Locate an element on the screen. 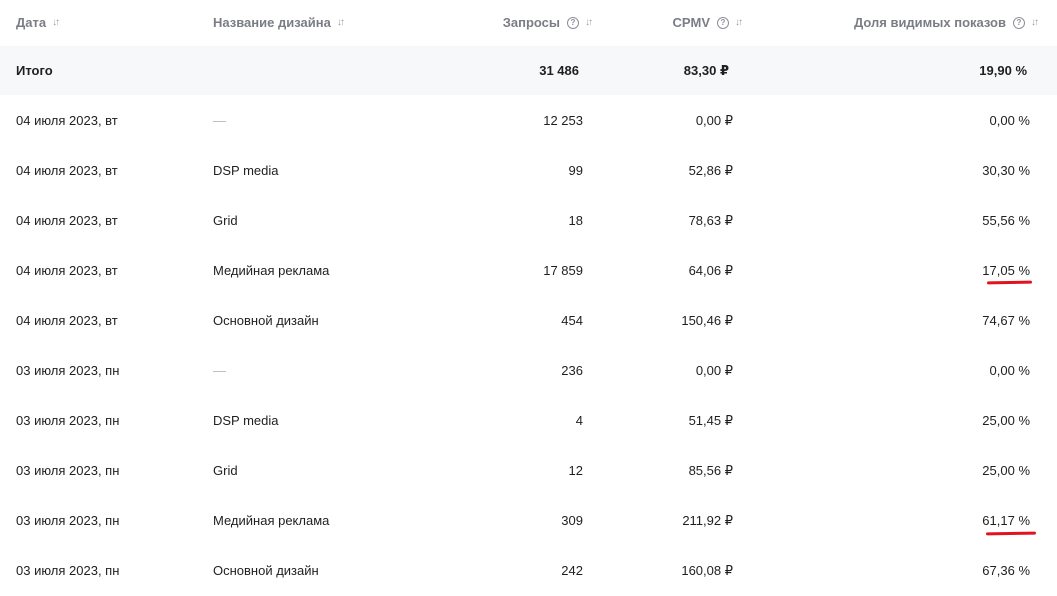 Image resolution: width=1057 pixels, height=596 pixels. row-share: 61,17 % is located at coordinates (1006, 520).